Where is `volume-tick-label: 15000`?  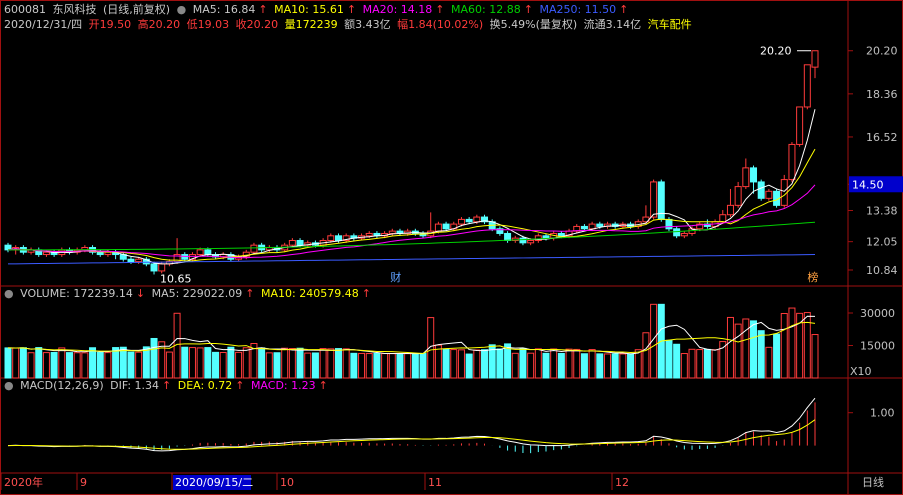
volume-tick-label: 15000 is located at coordinates (877, 346).